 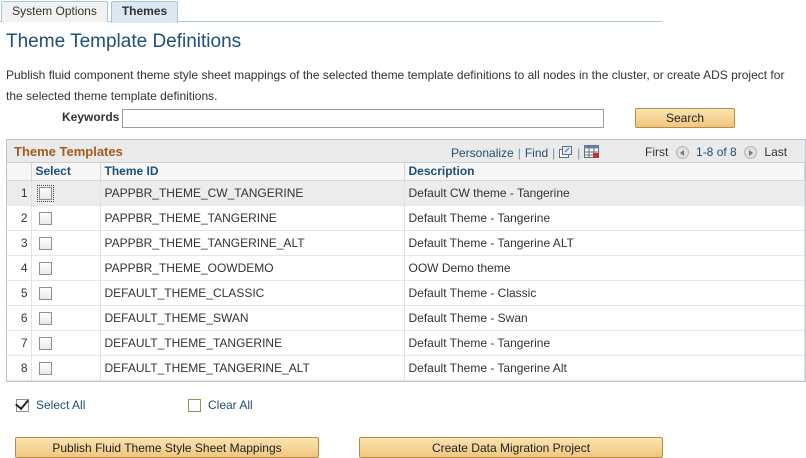 What do you see at coordinates (604, 318) in the screenshot?
I see `description-cell: Default Theme - Swan` at bounding box center [604, 318].